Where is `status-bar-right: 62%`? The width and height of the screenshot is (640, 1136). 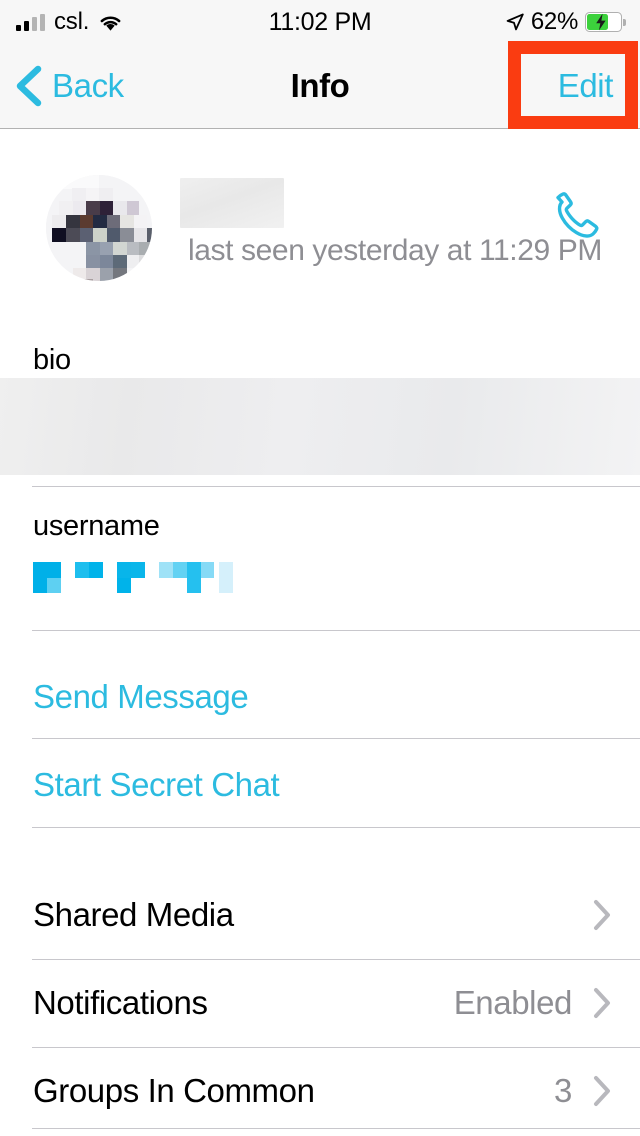 status-bar-right: 62% is located at coordinates (566, 22).